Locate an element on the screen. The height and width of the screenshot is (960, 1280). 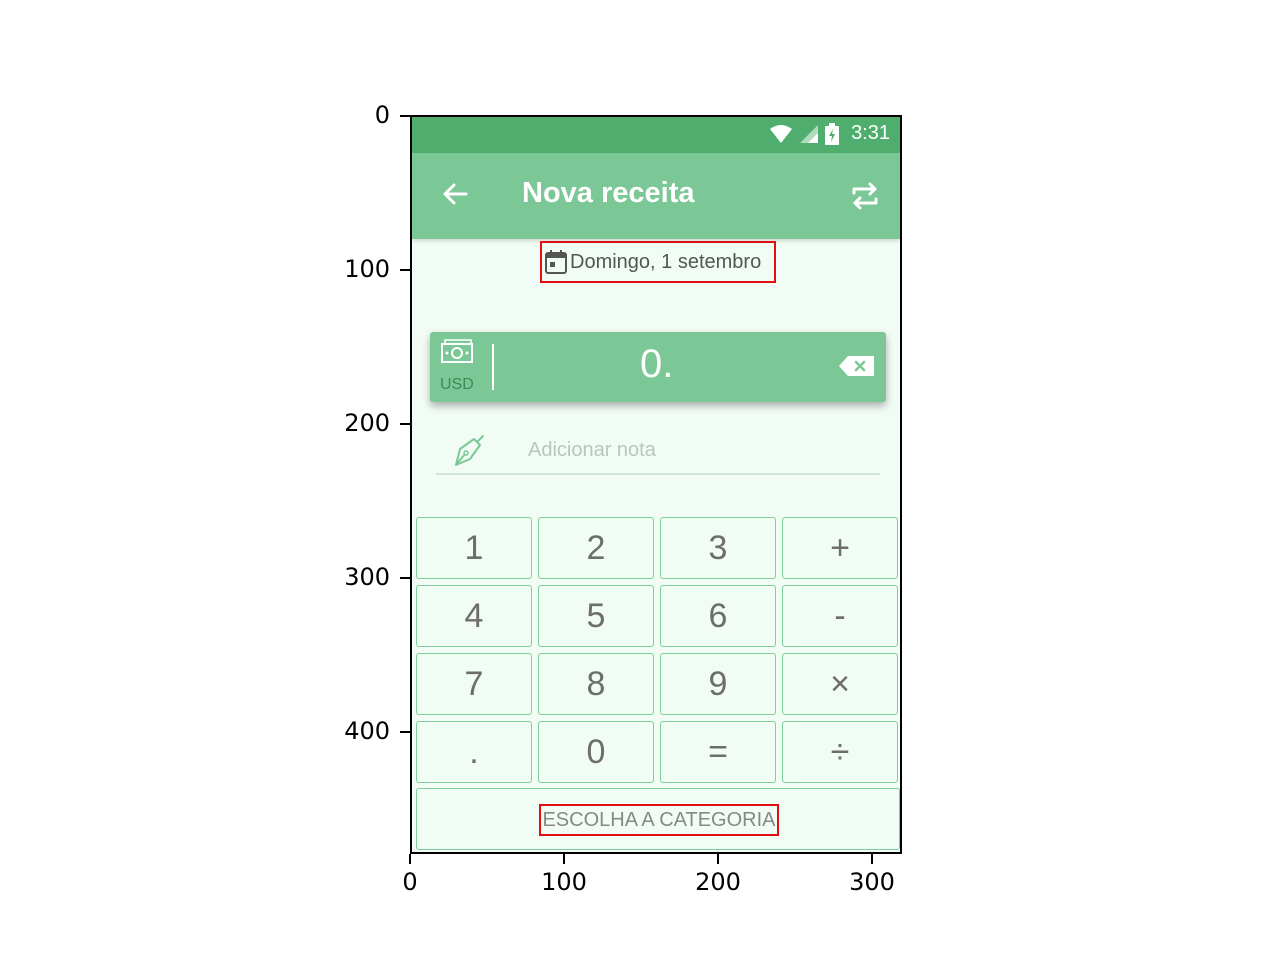
key-7: 7 is located at coordinates (474, 684).